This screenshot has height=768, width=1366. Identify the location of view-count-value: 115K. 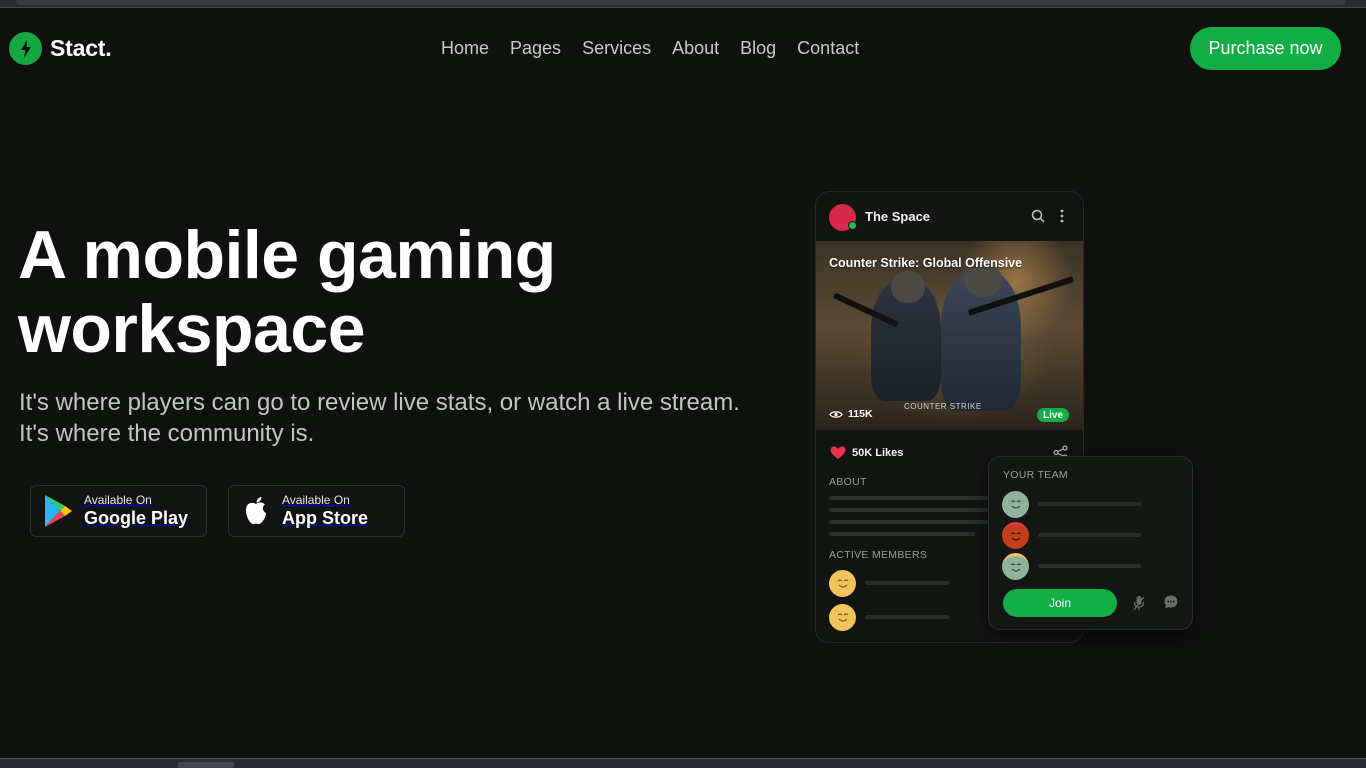
(860, 414).